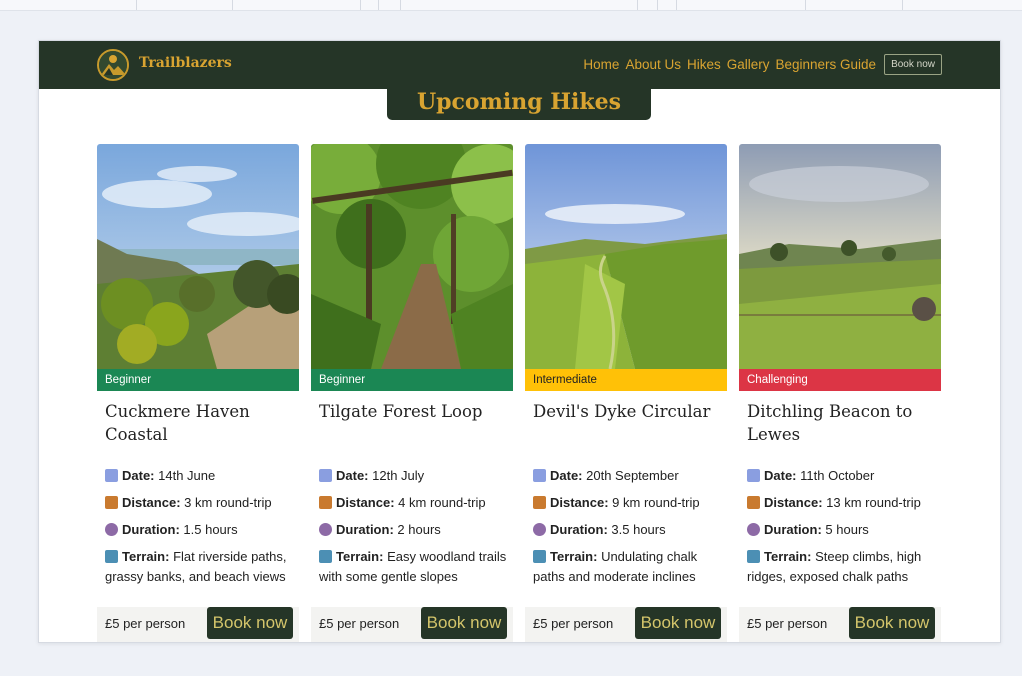 The image size is (1022, 676). Describe the element at coordinates (511, 5) in the screenshot. I see `browser-top-strip` at that location.